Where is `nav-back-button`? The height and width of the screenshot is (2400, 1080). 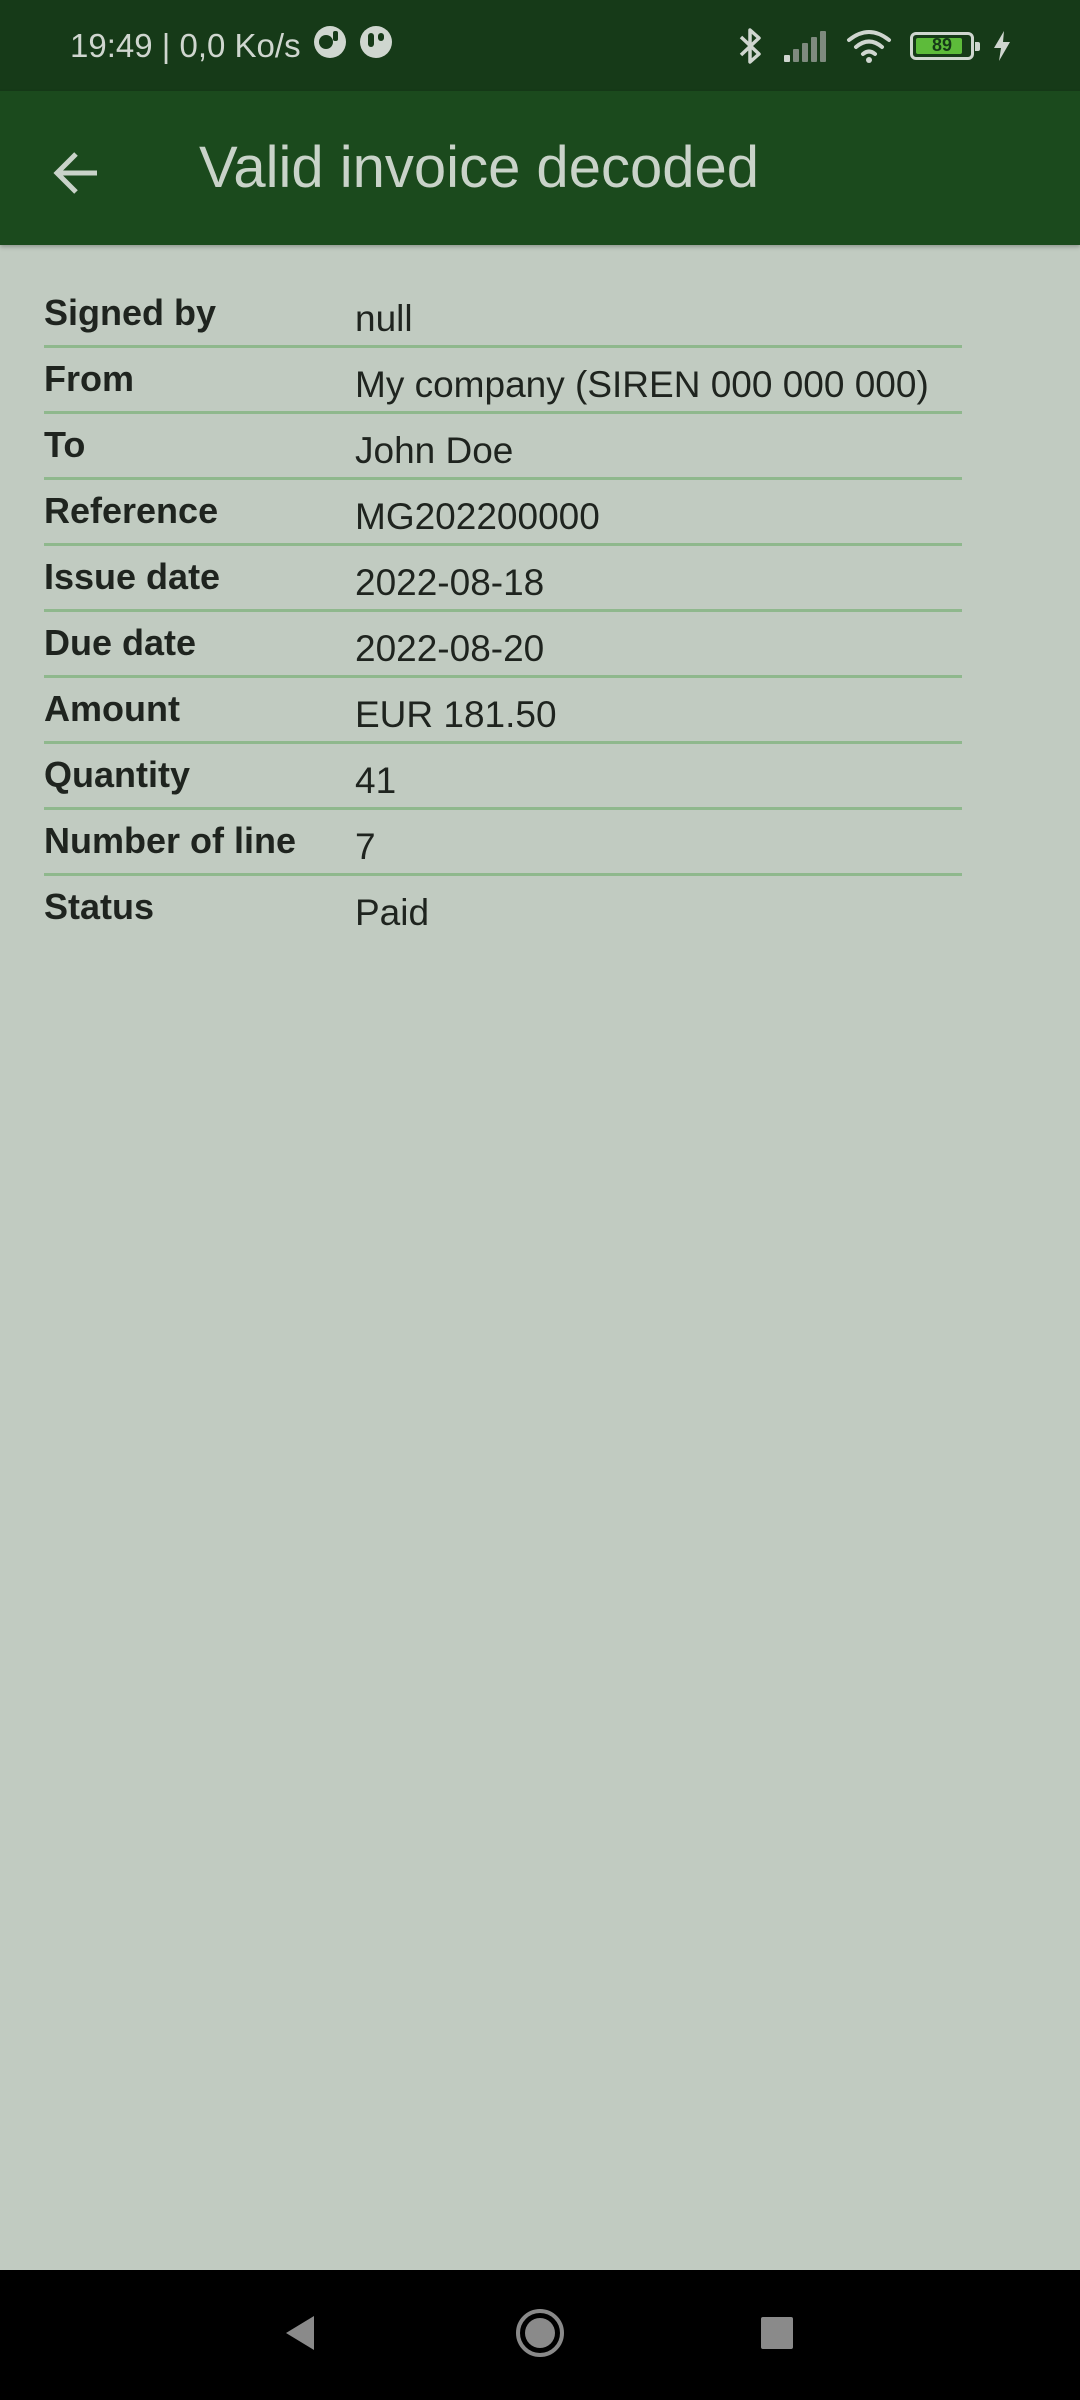
nav-back-button is located at coordinates (300, 2335).